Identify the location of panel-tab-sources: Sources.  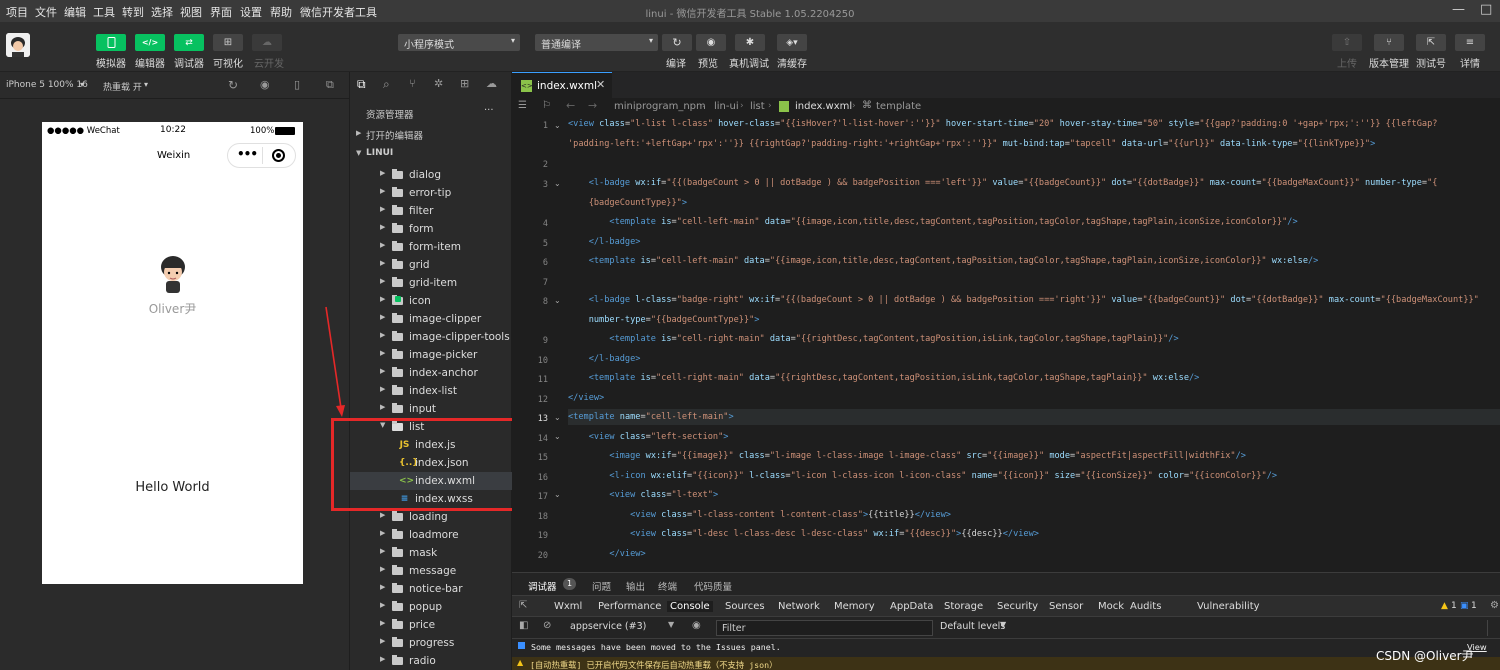
(745, 606).